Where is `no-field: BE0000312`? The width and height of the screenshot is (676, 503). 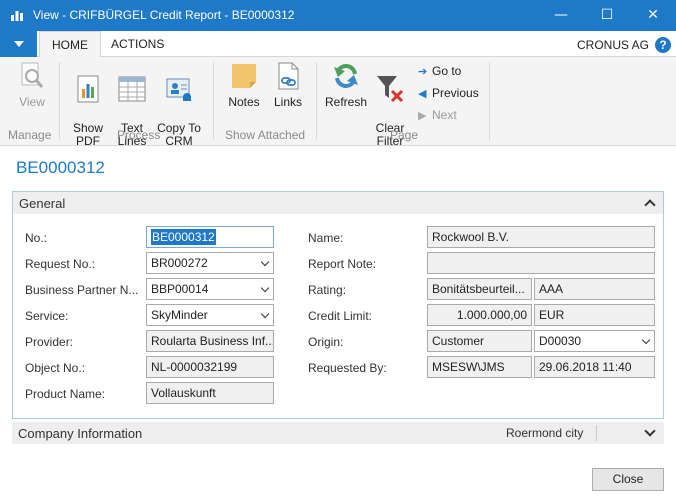 no-field: BE0000312 is located at coordinates (210, 237).